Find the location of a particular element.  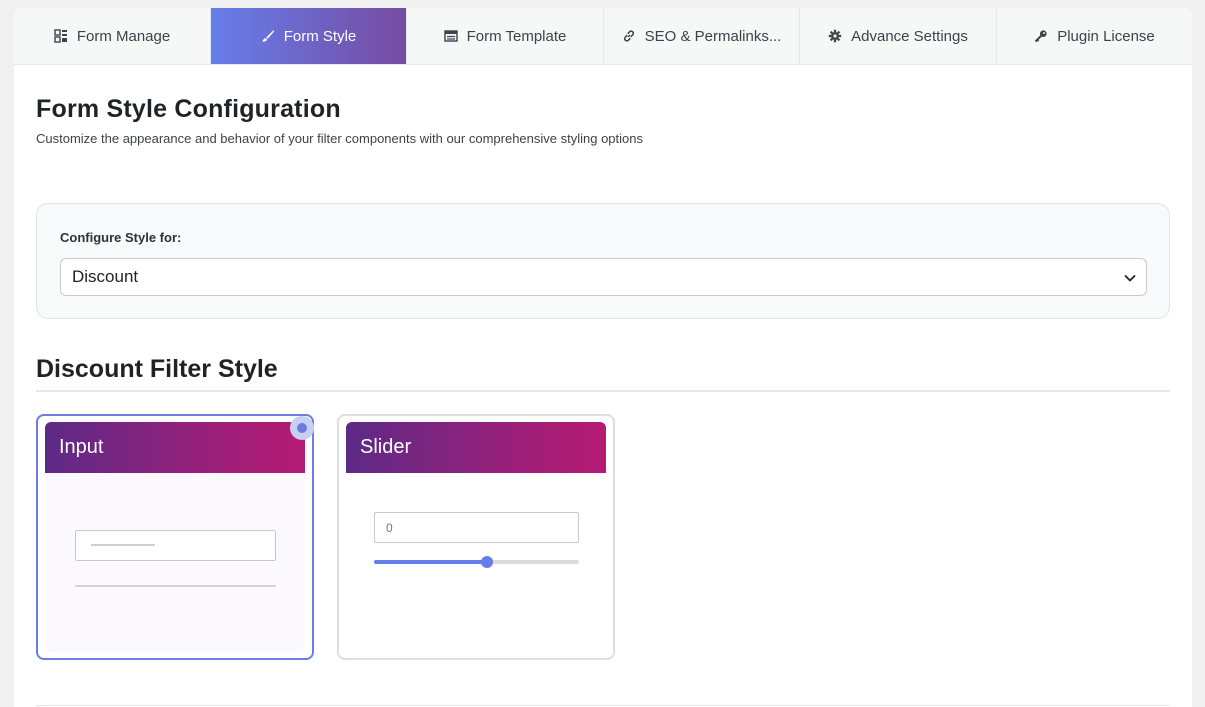

style-option-label: Input is located at coordinates (81, 447).